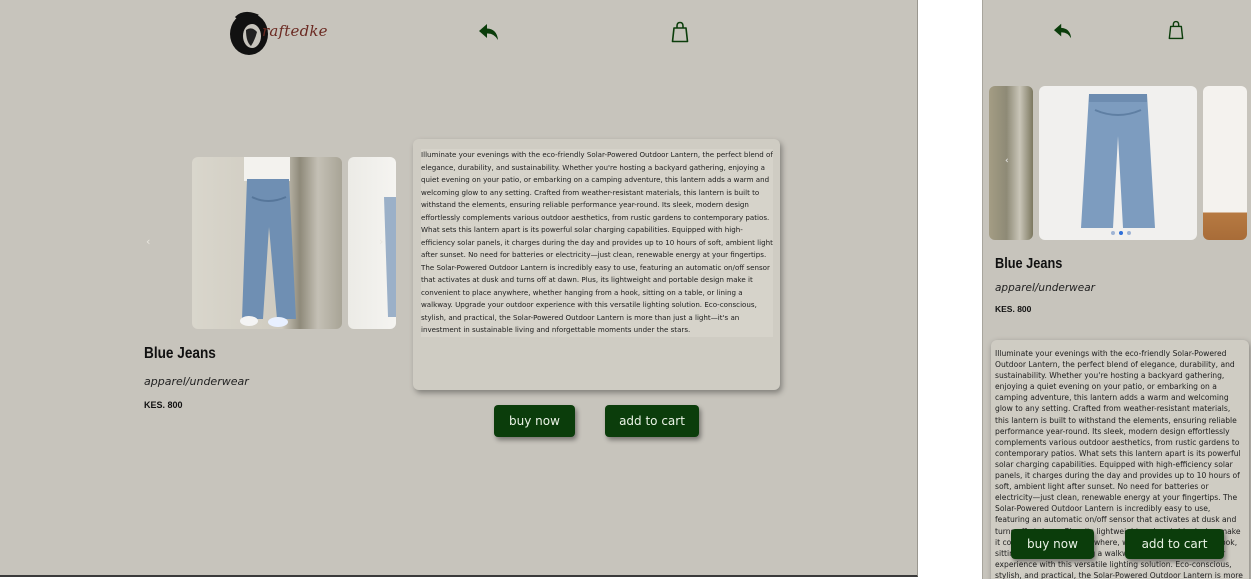  I want to click on product-image-carousel: ‹, so click(1118, 163).